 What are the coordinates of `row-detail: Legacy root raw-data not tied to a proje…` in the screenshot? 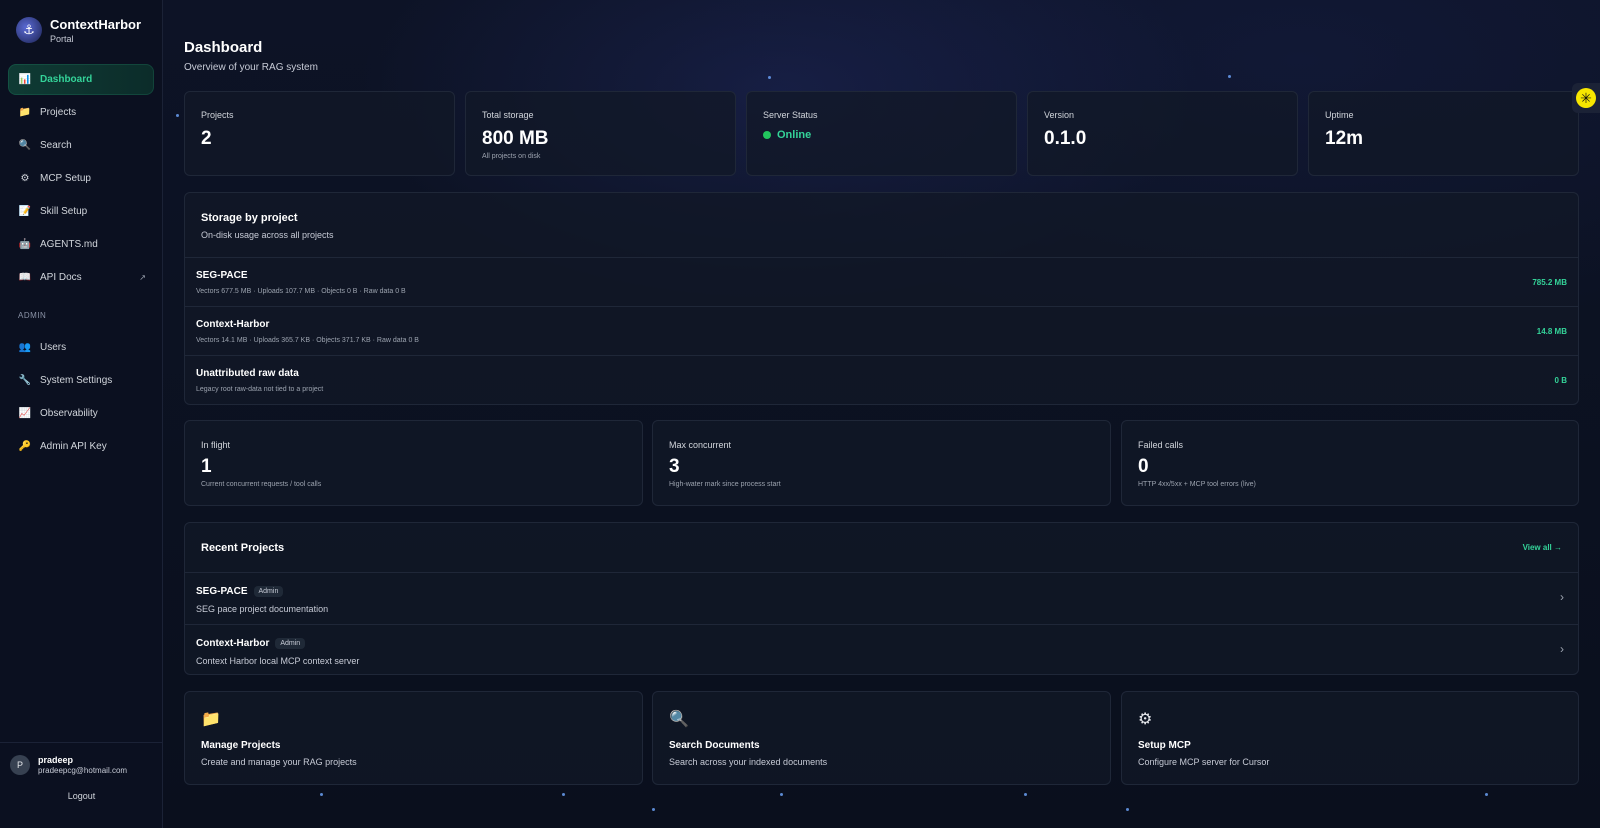 It's located at (260, 389).